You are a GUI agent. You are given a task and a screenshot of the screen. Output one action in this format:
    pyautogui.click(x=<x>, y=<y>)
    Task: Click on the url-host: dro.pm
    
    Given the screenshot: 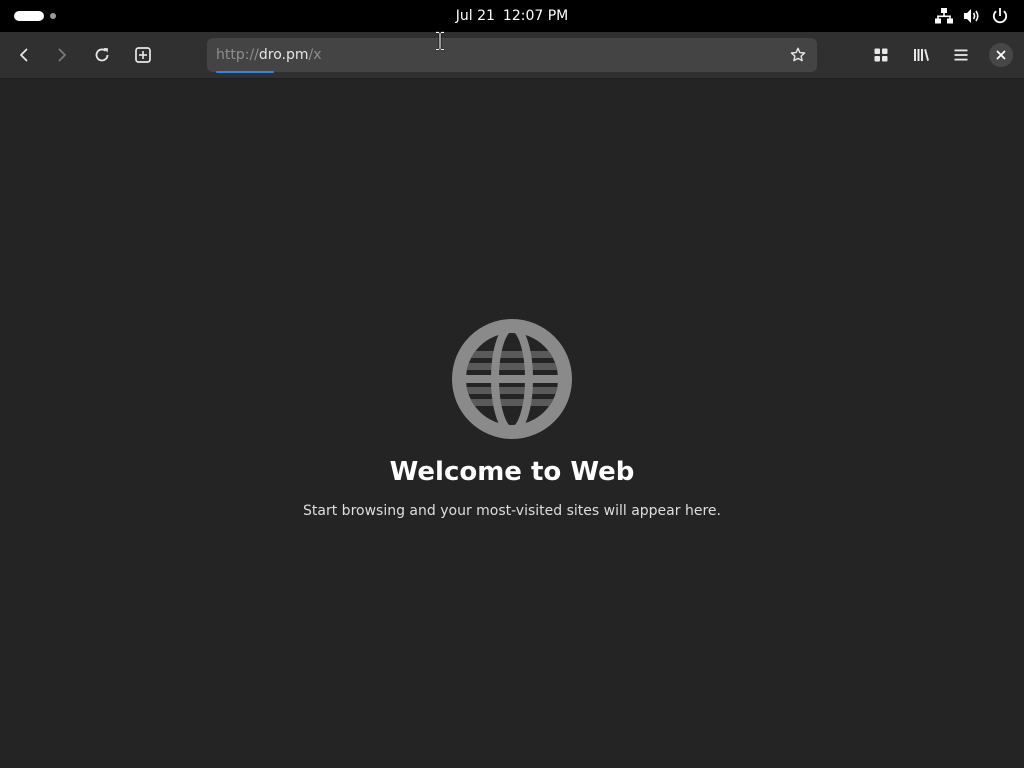 What is the action you would take?
    pyautogui.click(x=283, y=55)
    